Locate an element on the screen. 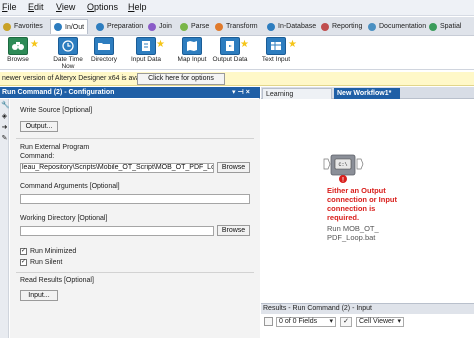 Image resolution: width=474 pixels, height=338 pixels. tab-in-out: In/Out is located at coordinates (69, 26).